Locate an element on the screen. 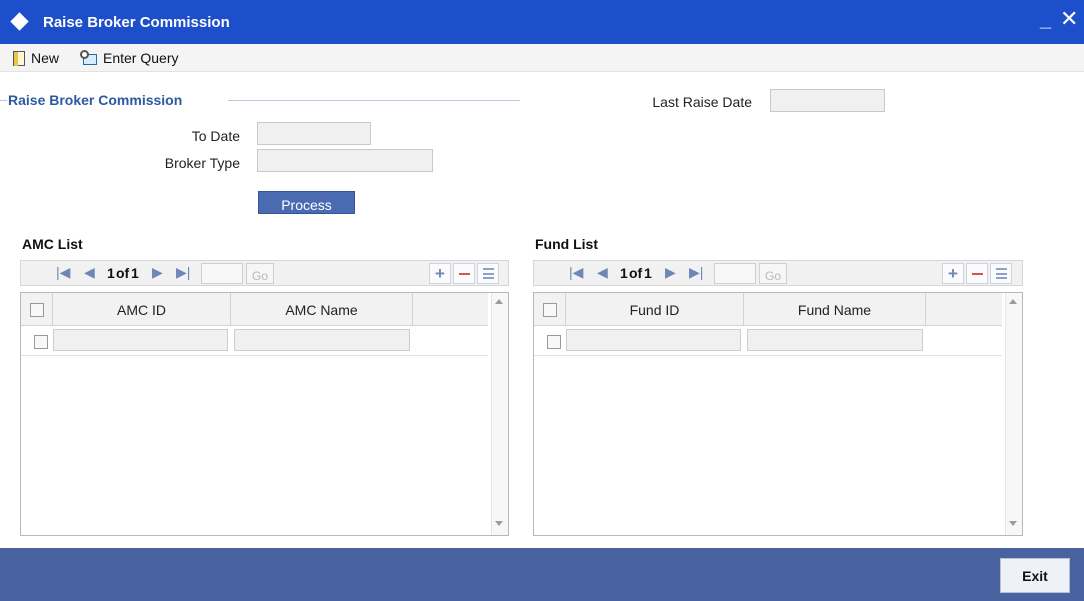 The width and height of the screenshot is (1084, 601). amc-id-column-header: AMC ID is located at coordinates (142, 309).